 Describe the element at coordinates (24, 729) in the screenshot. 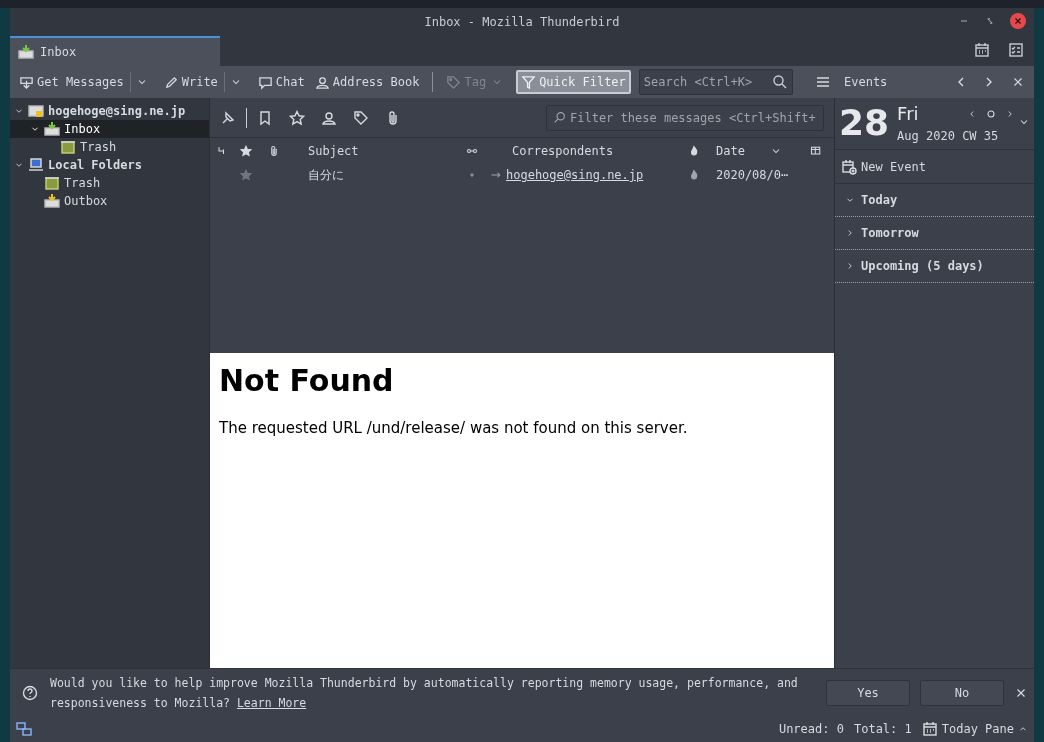

I see `network-icon` at that location.